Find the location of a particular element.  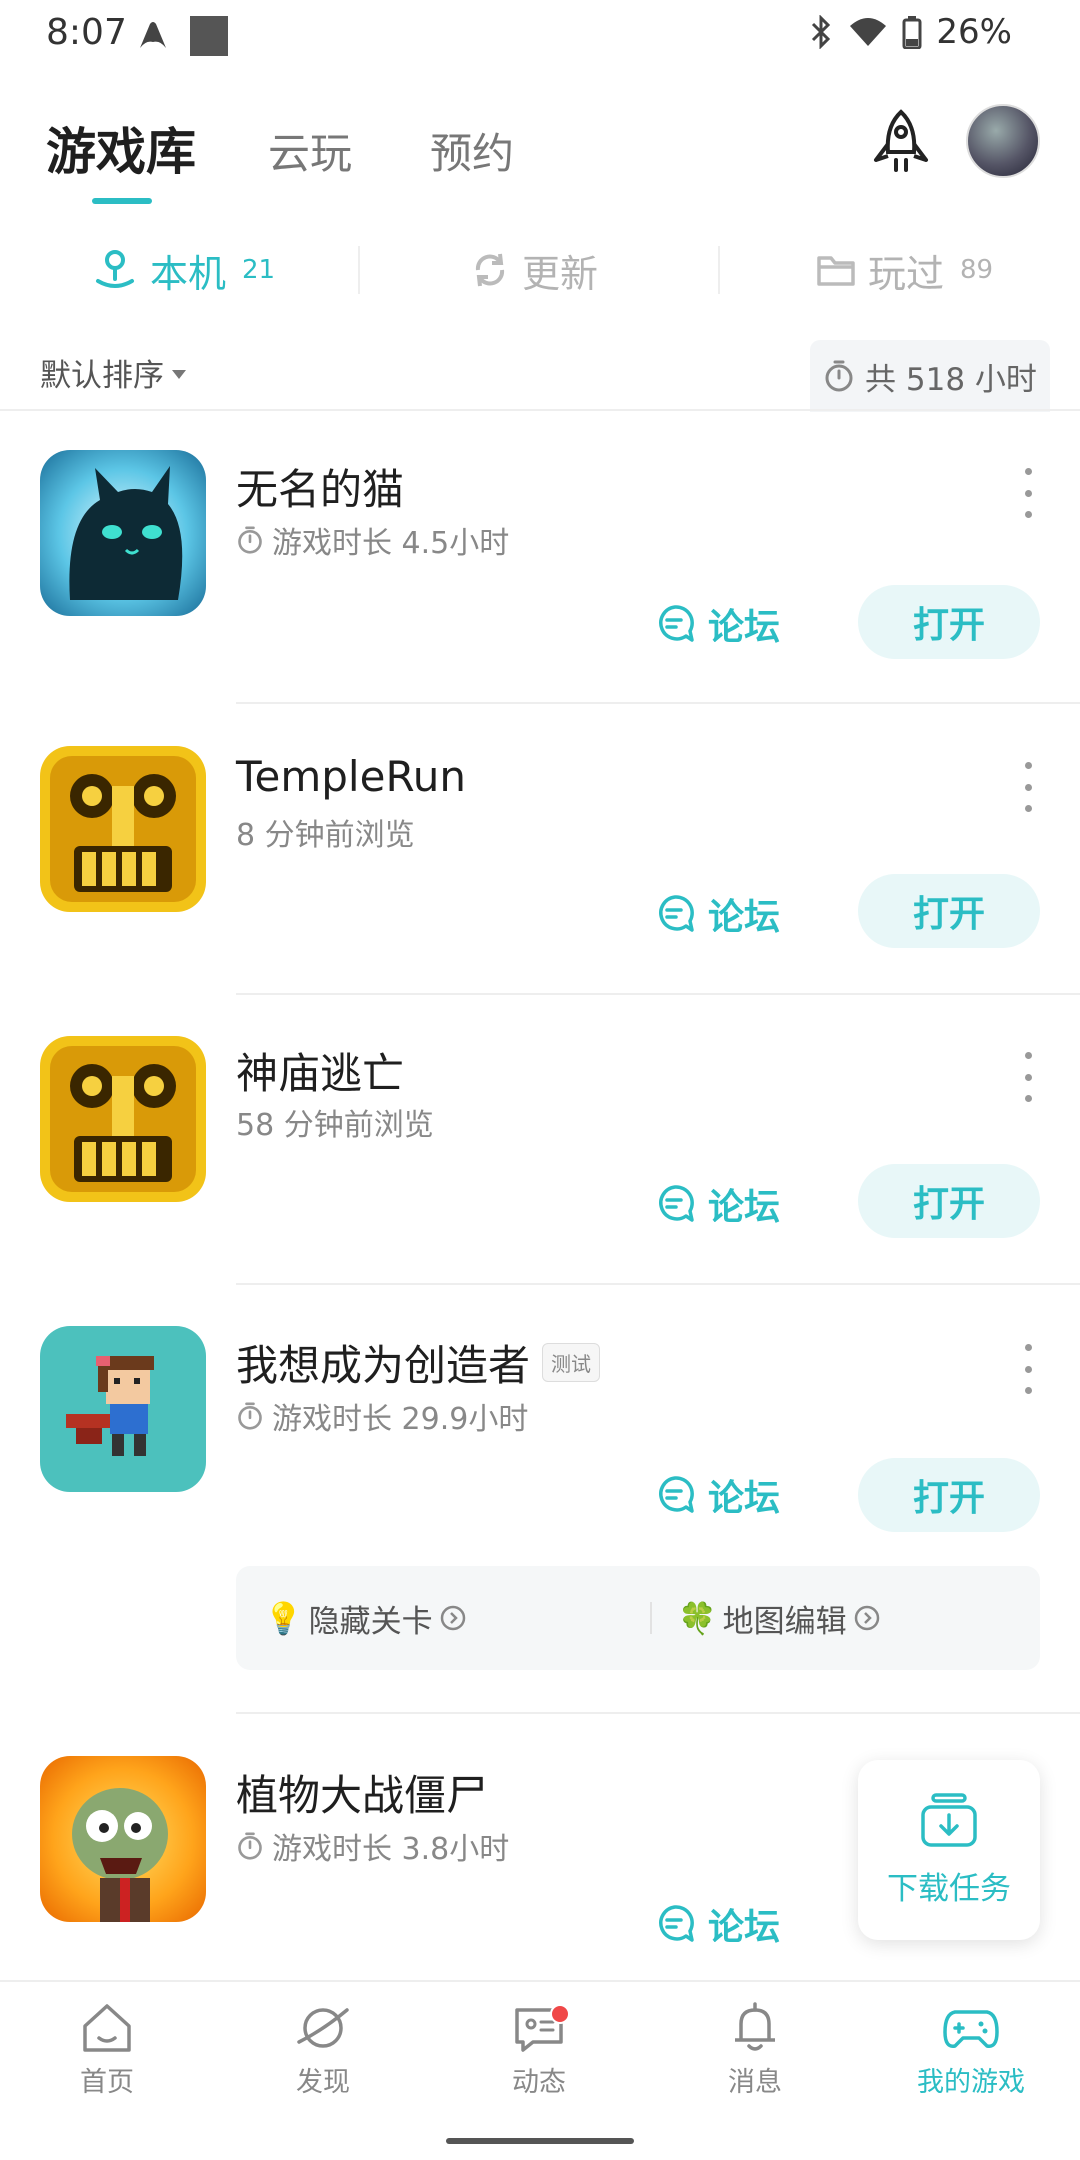

download-tray-icon is located at coordinates (949, 1819).